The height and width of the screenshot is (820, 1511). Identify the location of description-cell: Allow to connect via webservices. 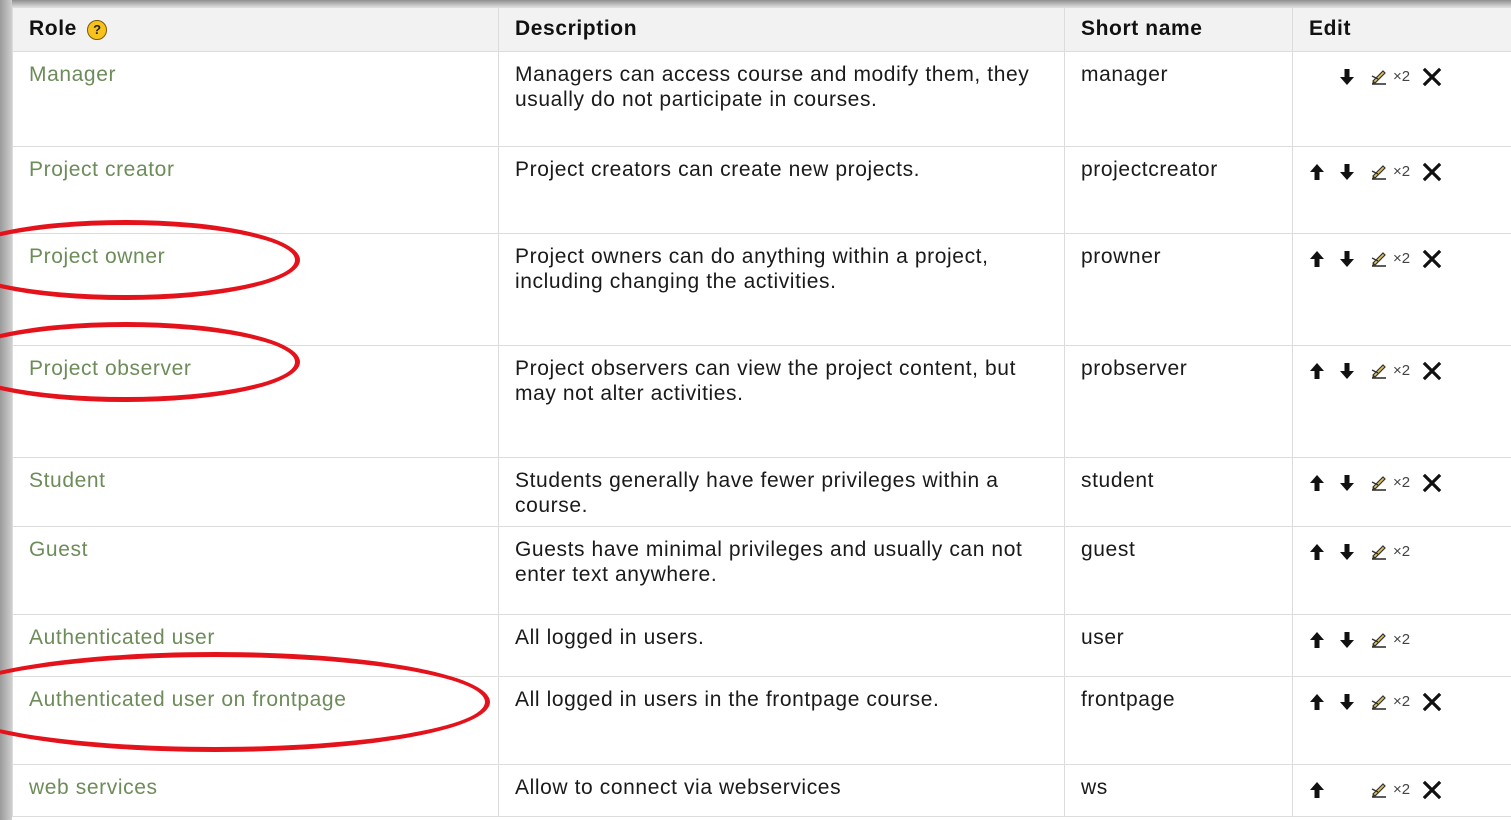
(781, 790).